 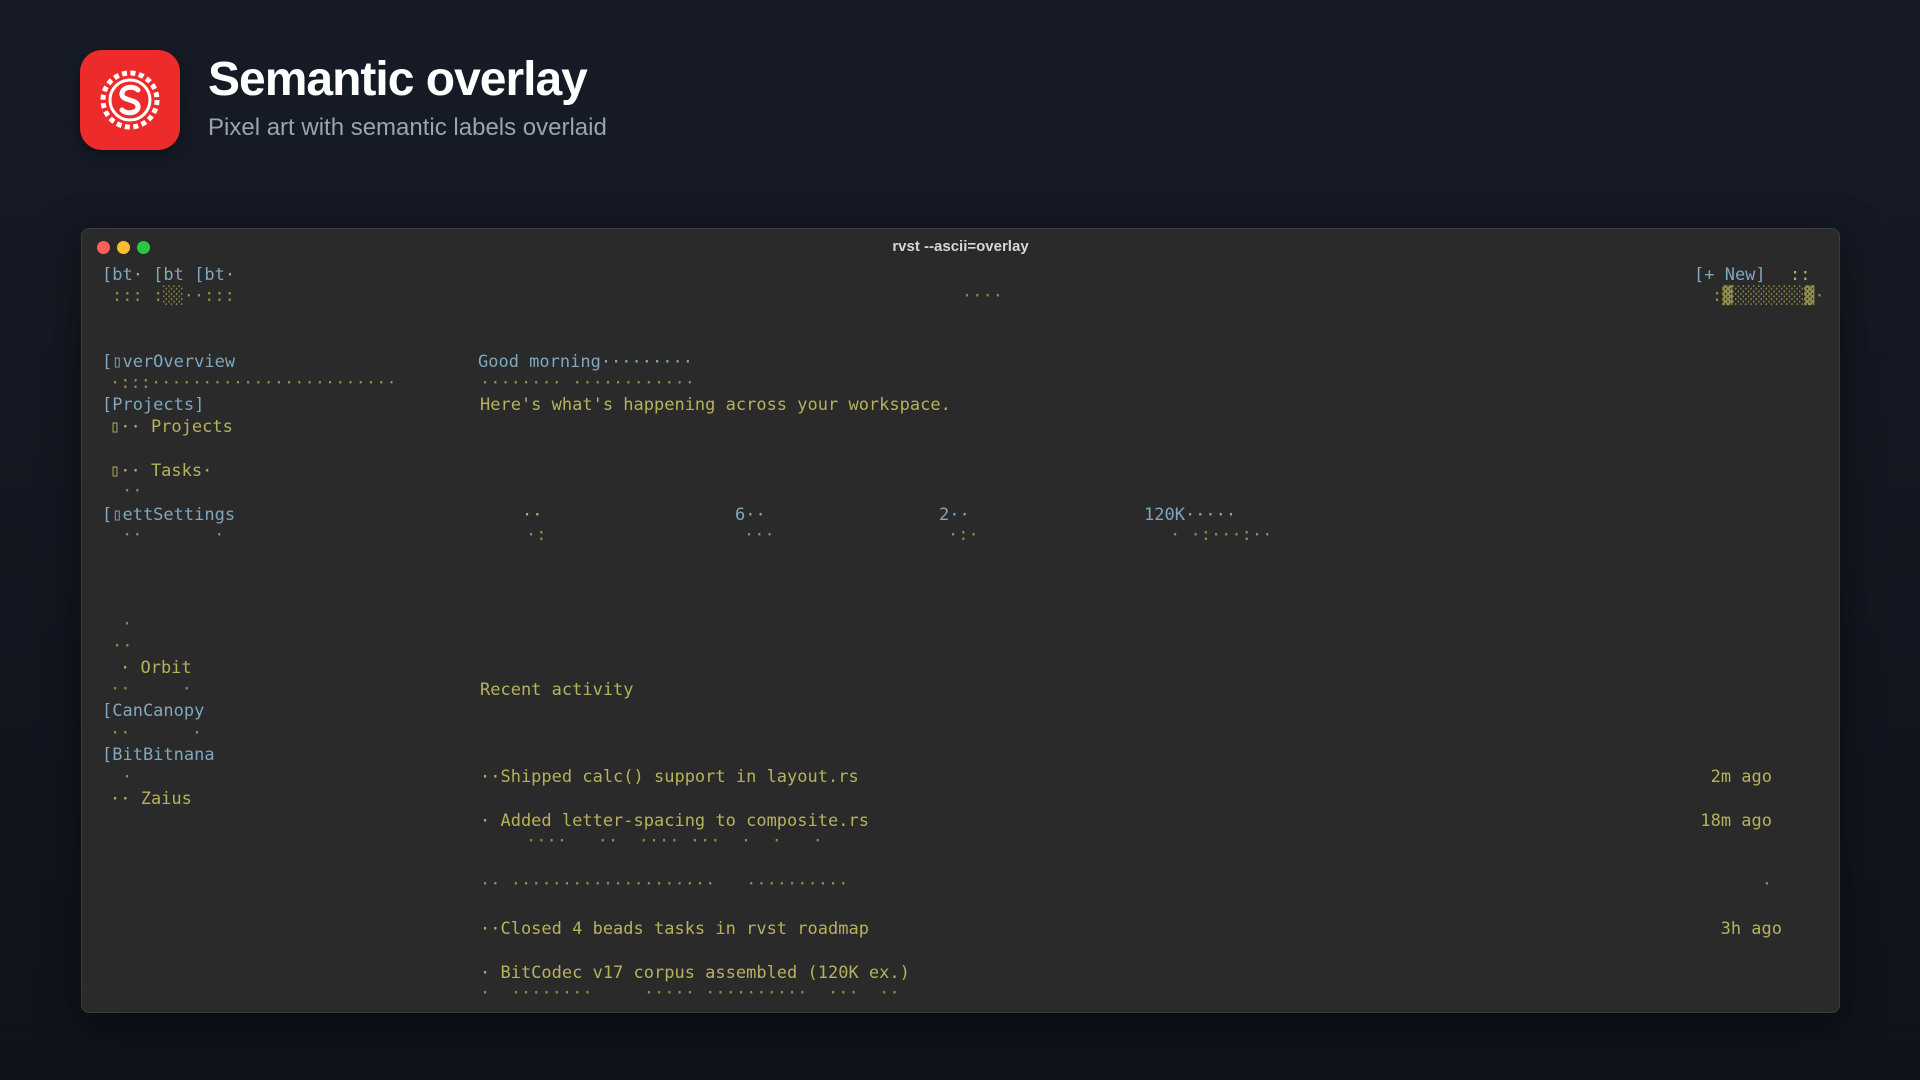 I want to click on stat-card-2-value: 6··, so click(x=750, y=515).